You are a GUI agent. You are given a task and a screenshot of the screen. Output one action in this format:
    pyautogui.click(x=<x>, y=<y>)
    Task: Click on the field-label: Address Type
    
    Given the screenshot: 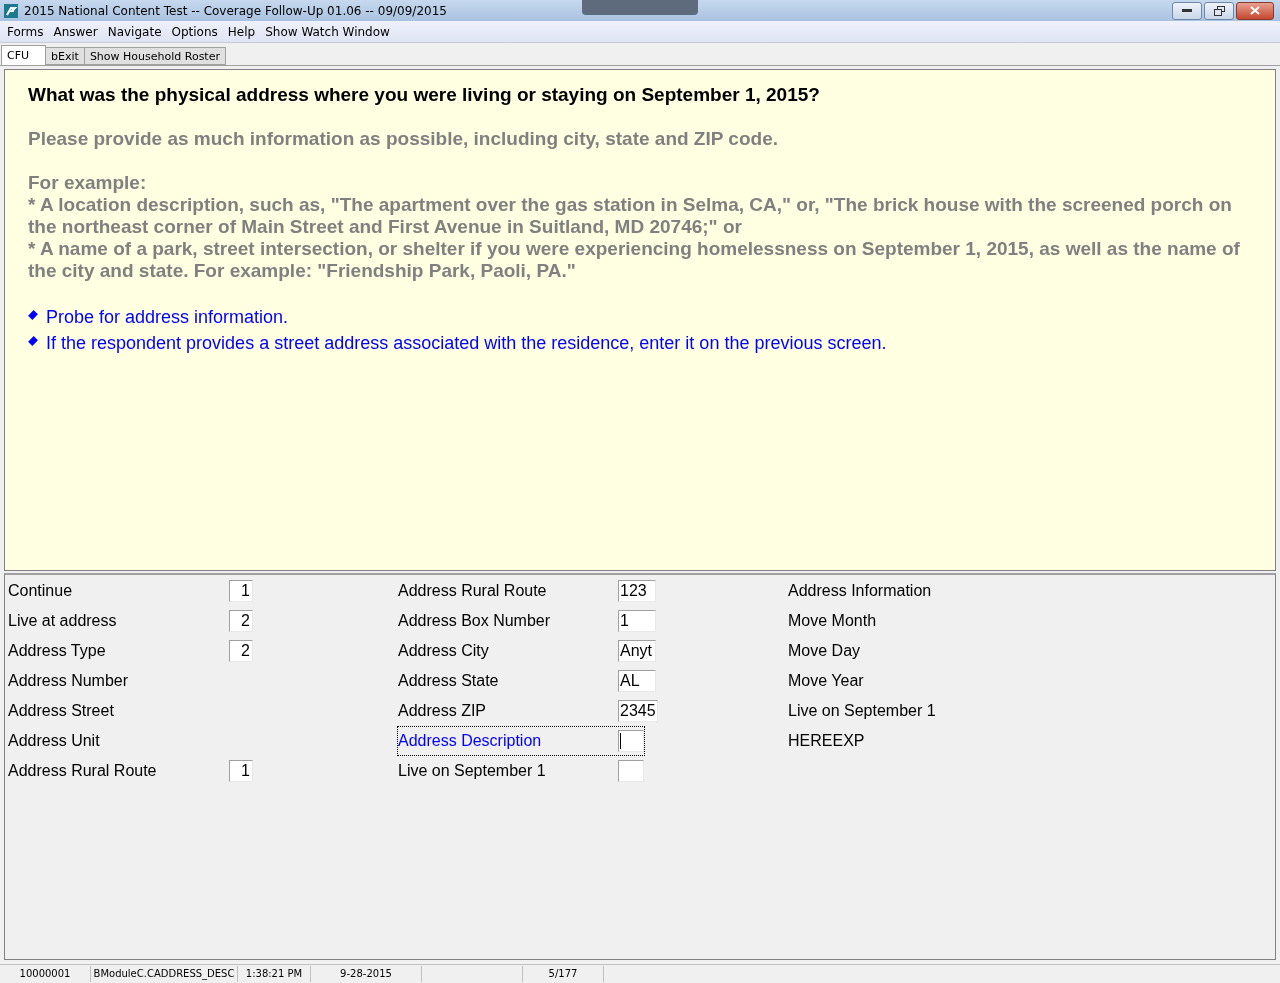 What is the action you would take?
    pyautogui.click(x=57, y=651)
    